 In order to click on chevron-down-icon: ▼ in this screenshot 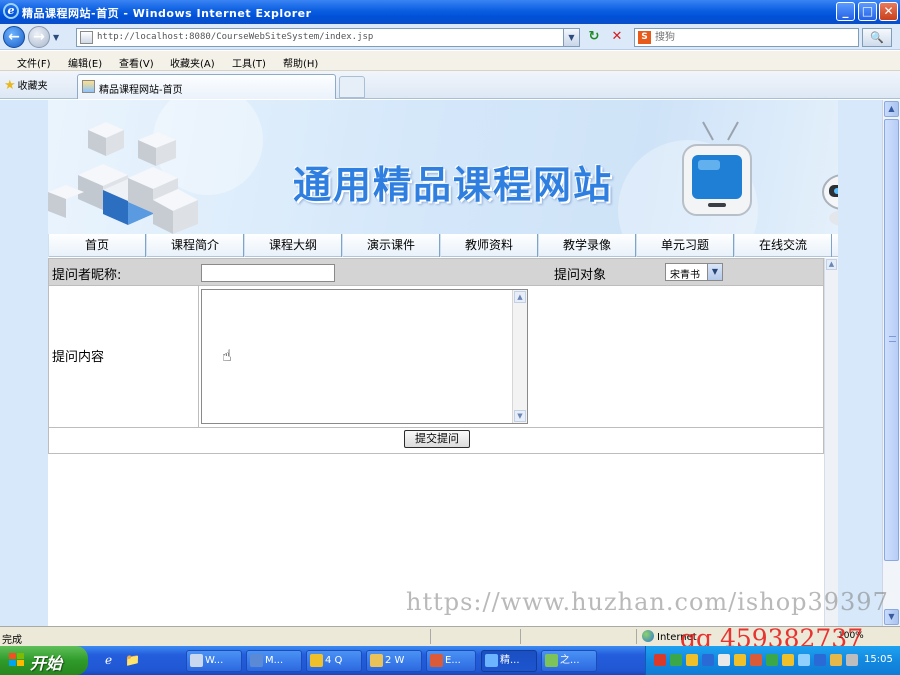, I will do `click(714, 272)`.